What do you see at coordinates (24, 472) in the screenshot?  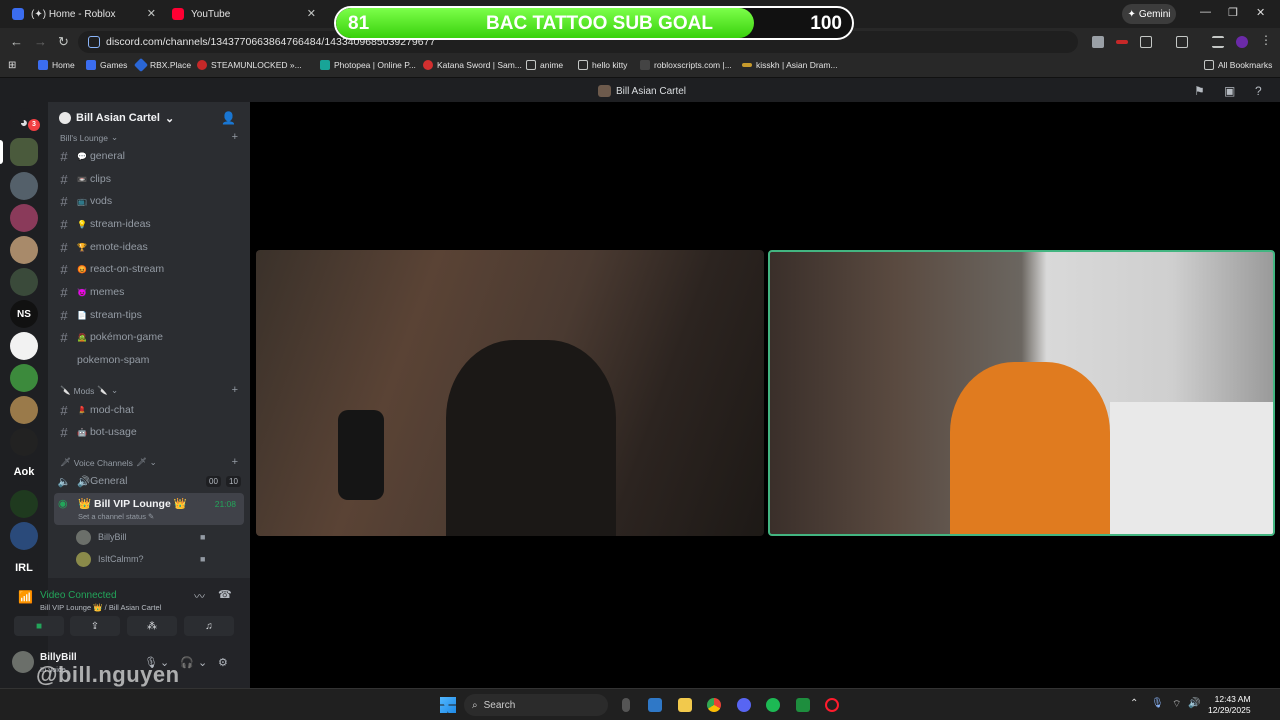 I see `server-aok: Aok` at bounding box center [24, 472].